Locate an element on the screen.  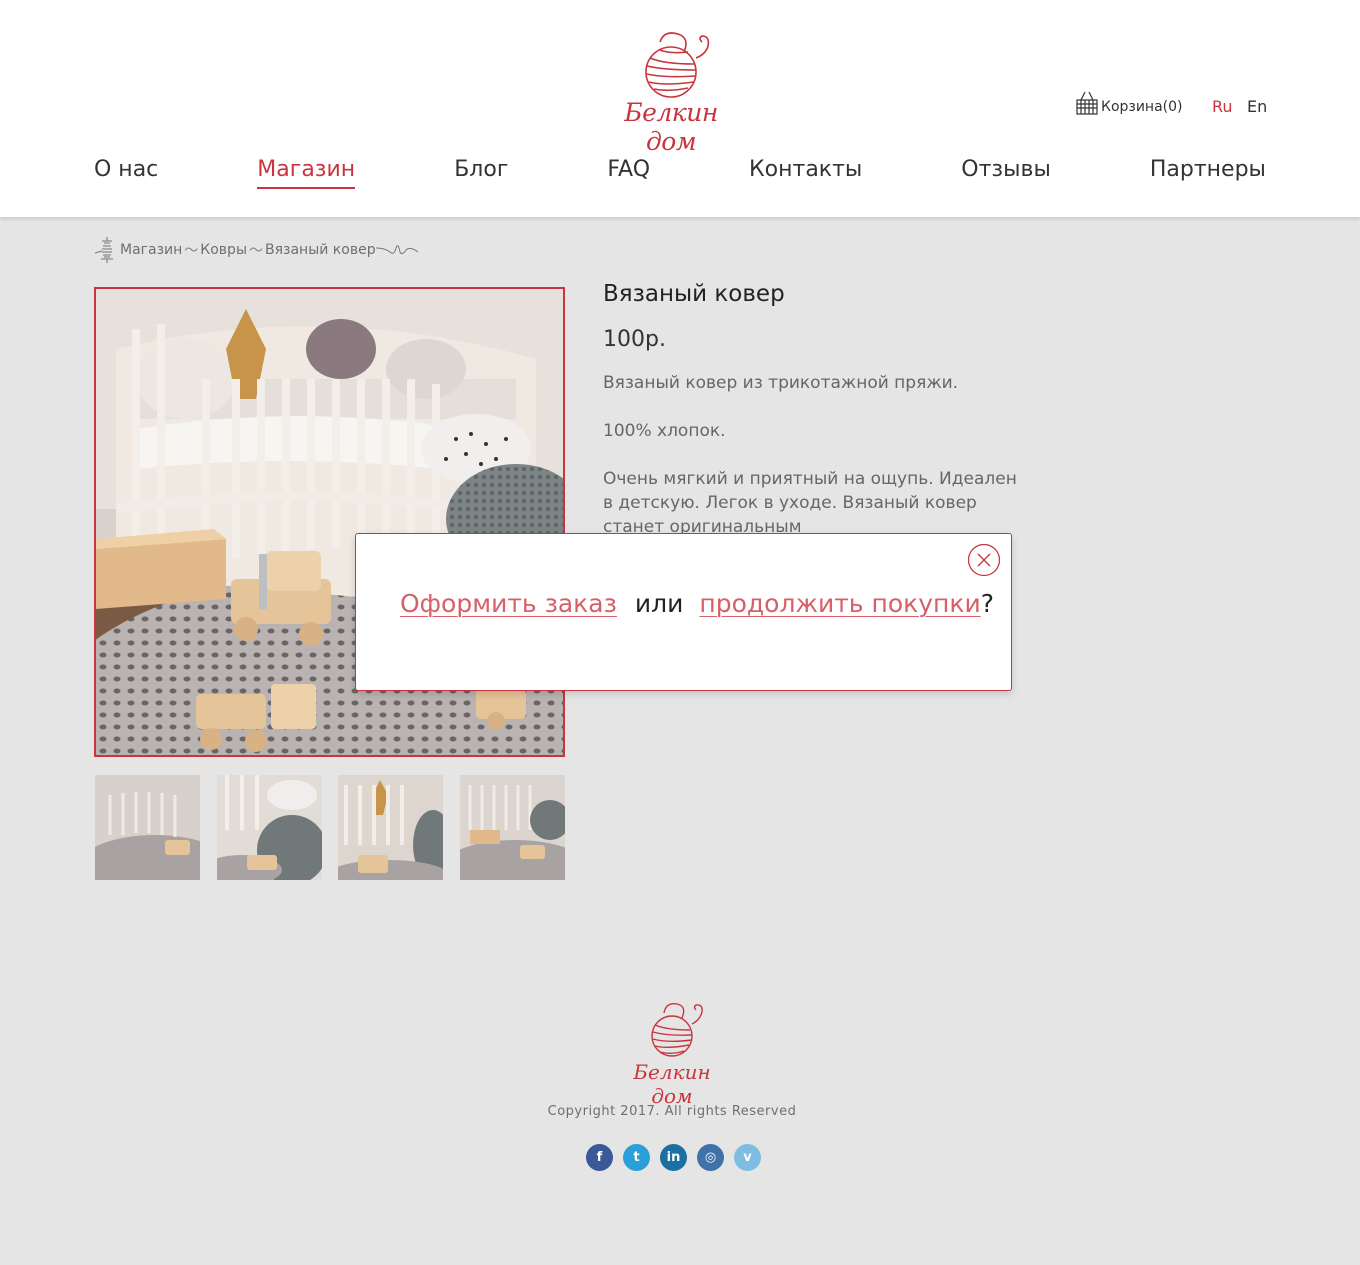
lang-ru-link: Ru is located at coordinates (1222, 106).